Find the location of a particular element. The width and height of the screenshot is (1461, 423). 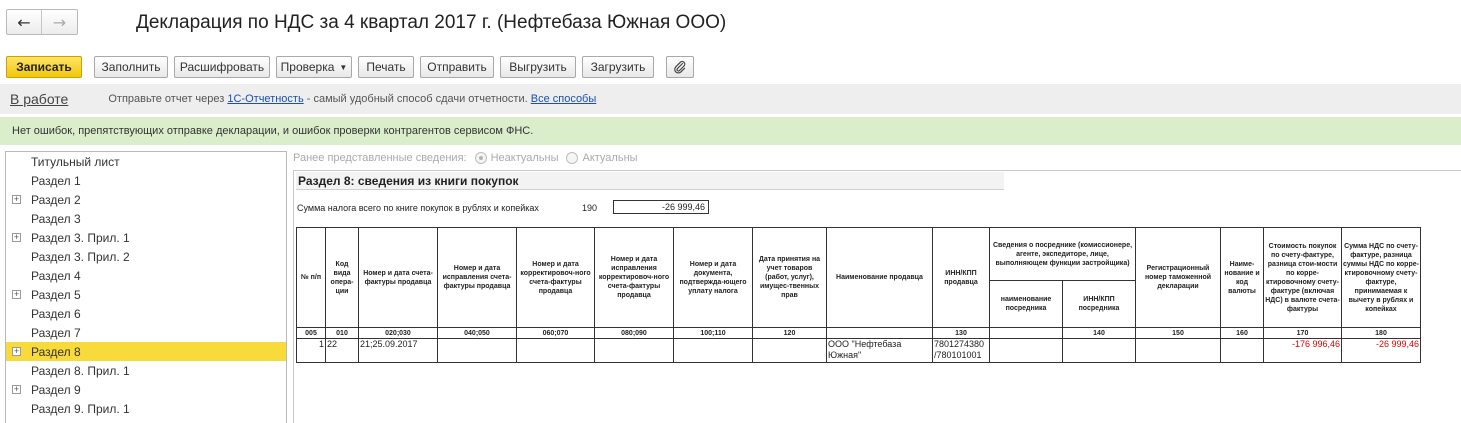

cell-cost: -176 996,46 is located at coordinates (1302, 350).